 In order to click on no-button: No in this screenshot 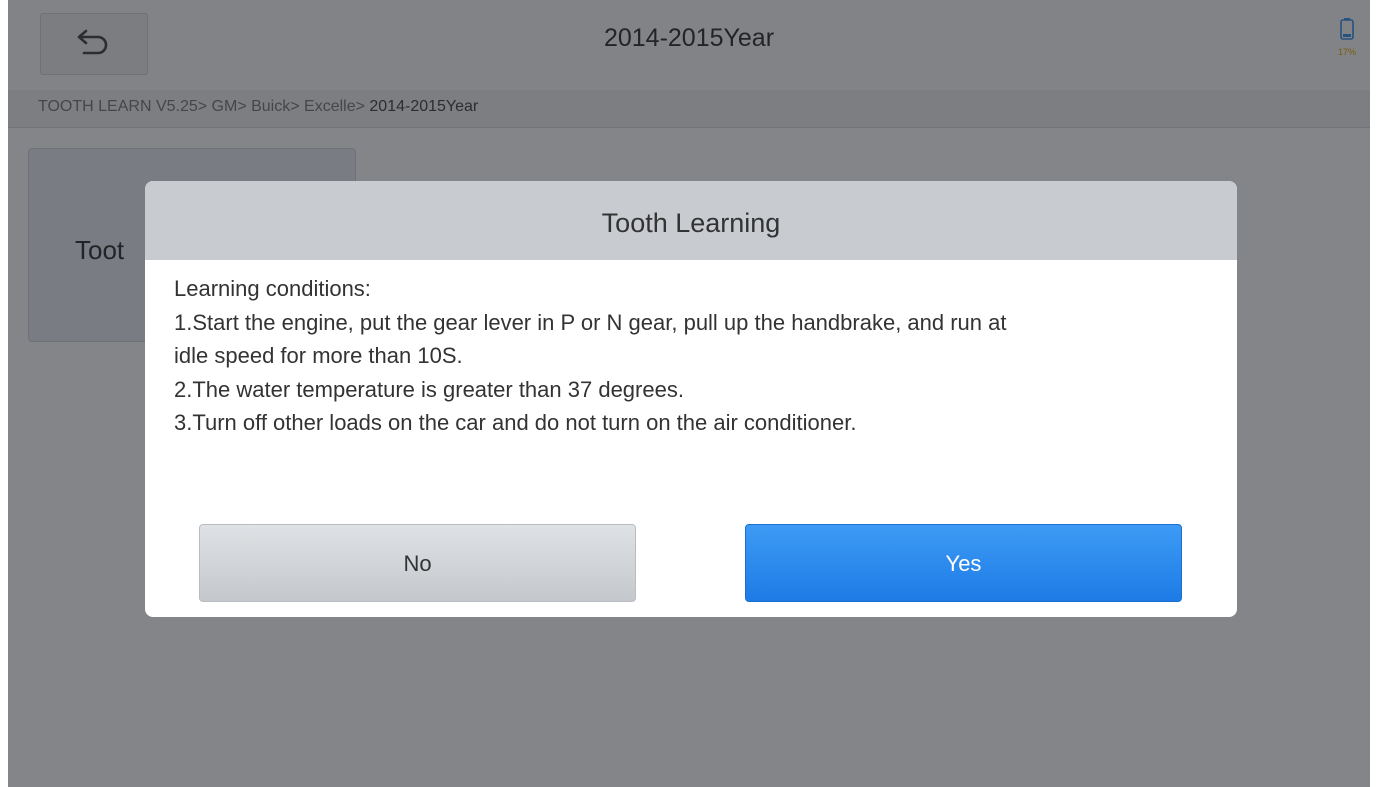, I will do `click(417, 563)`.